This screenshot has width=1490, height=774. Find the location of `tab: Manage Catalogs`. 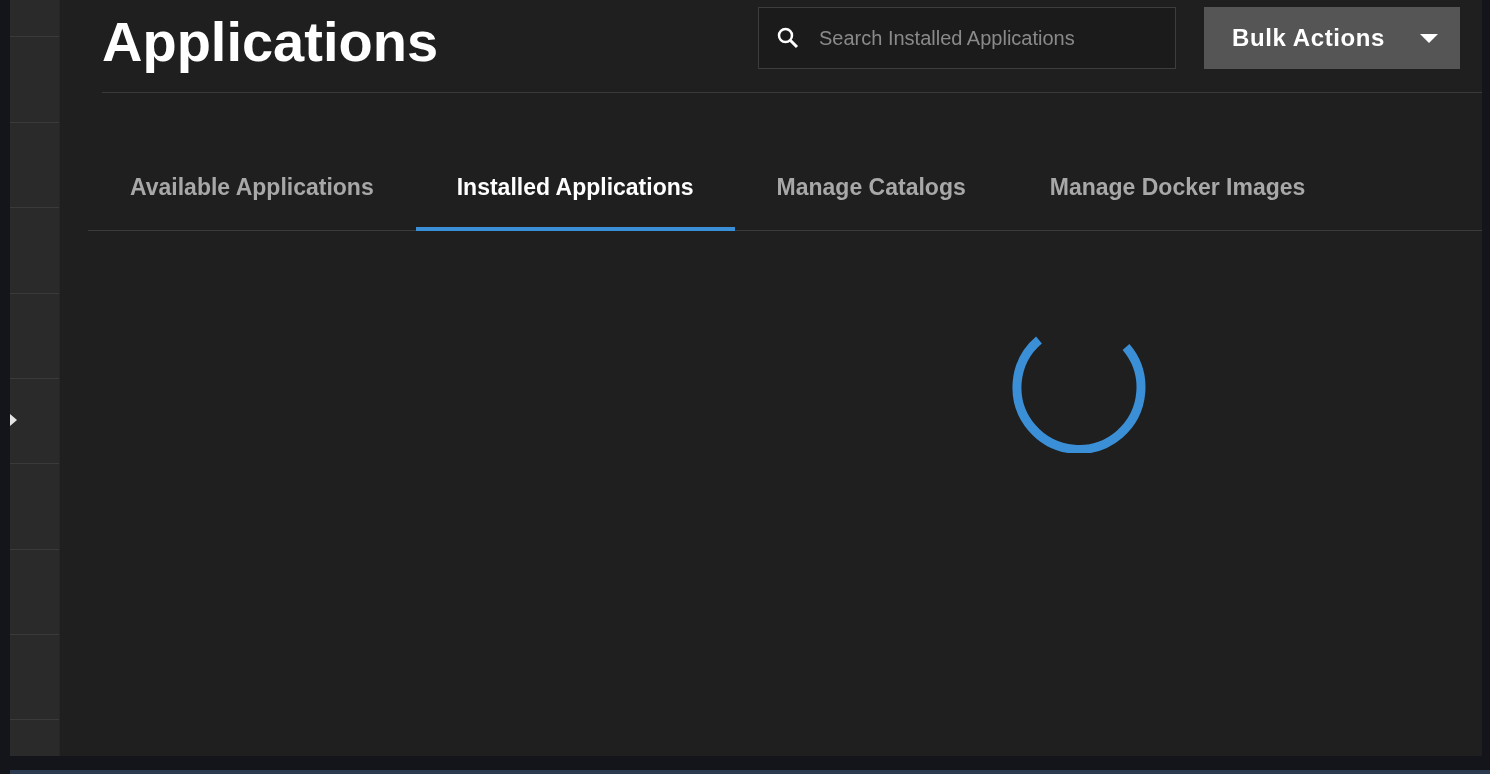

tab: Manage Catalogs is located at coordinates (871, 189).